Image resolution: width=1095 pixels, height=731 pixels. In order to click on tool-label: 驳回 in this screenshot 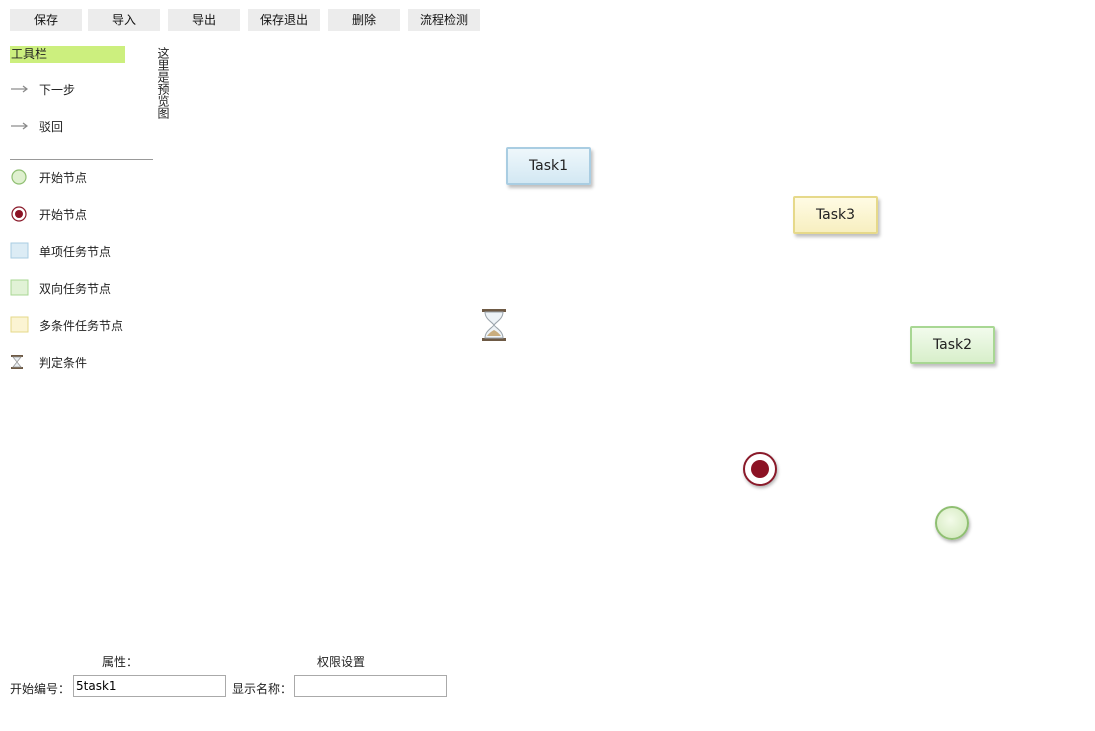, I will do `click(51, 126)`.